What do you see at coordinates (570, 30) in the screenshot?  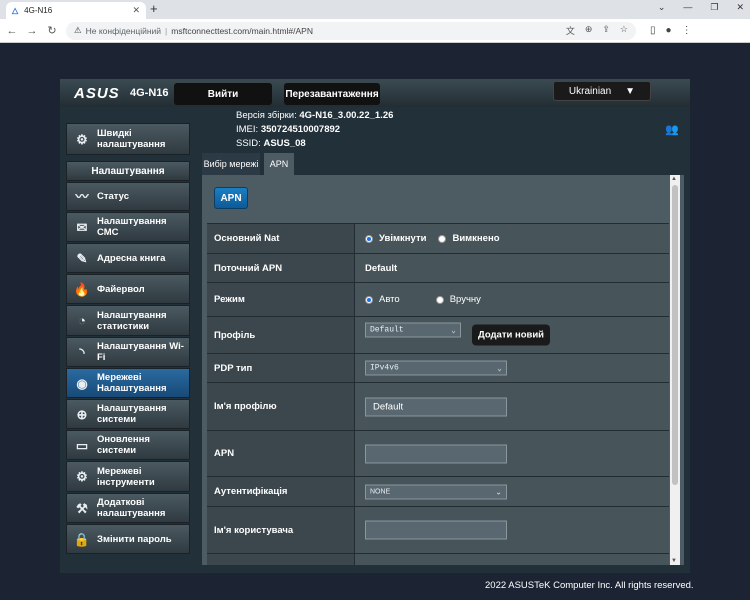 I see `translate-icon: 文` at bounding box center [570, 30].